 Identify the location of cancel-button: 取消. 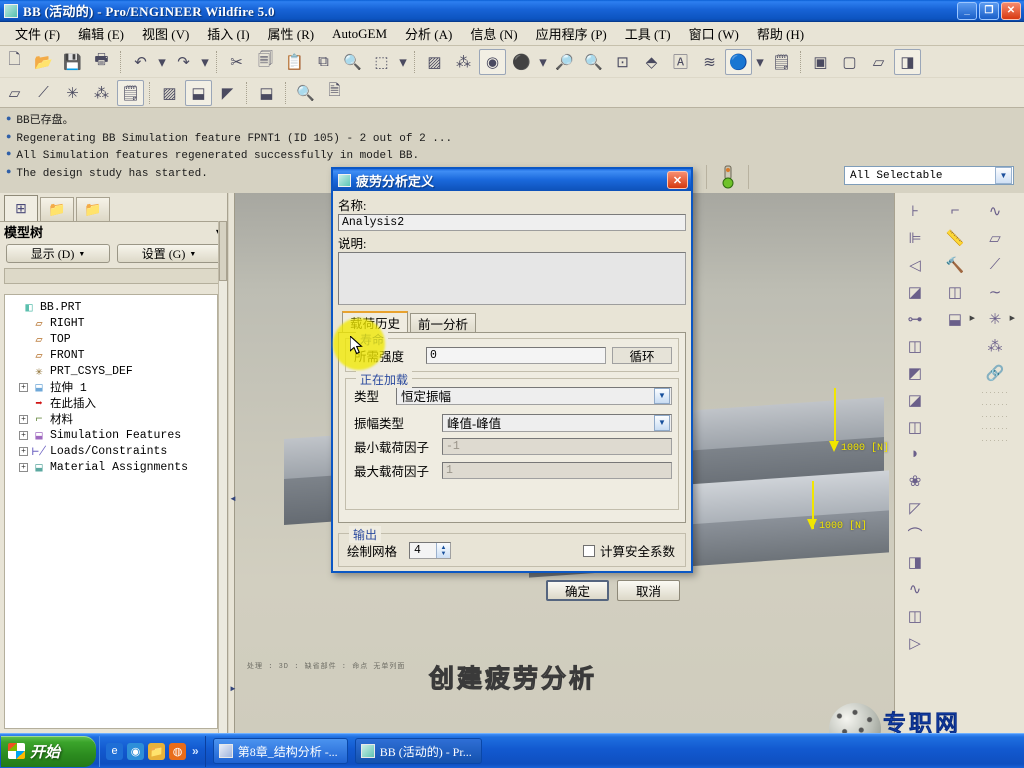
(648, 590).